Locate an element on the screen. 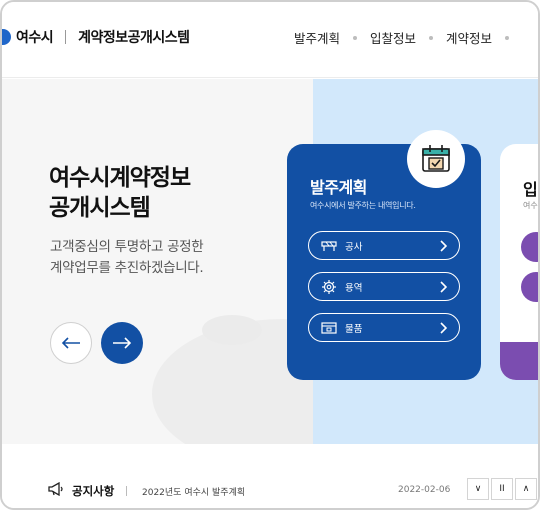 This screenshot has width=540, height=510. notice-title-link: 2022년도 여수시 발주계획 is located at coordinates (193, 491).